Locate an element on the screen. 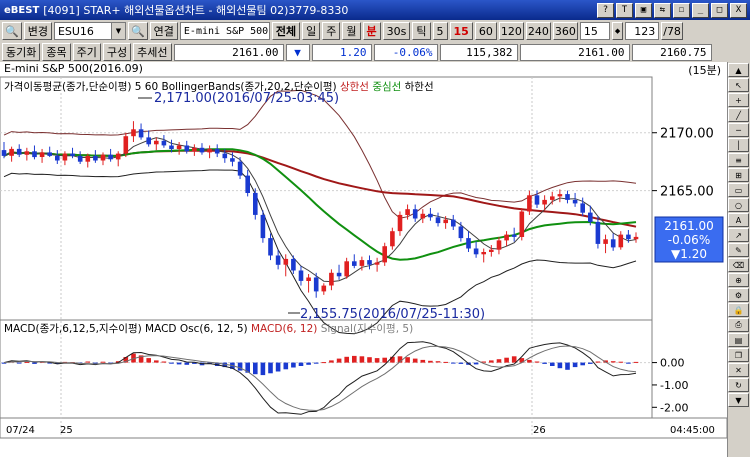 This screenshot has width=750, height=457. tool-channel-icon: ≡ is located at coordinates (738, 160).